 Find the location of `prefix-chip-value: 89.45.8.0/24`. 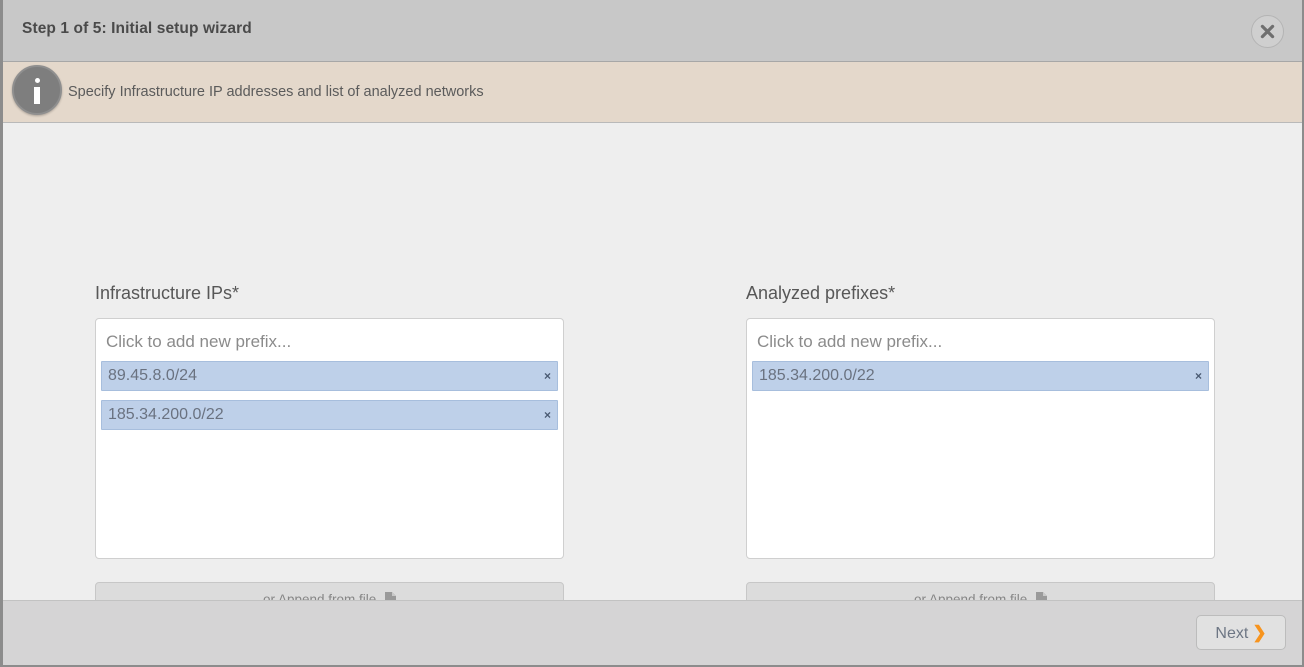

prefix-chip-value: 89.45.8.0/24 is located at coordinates (152, 375).